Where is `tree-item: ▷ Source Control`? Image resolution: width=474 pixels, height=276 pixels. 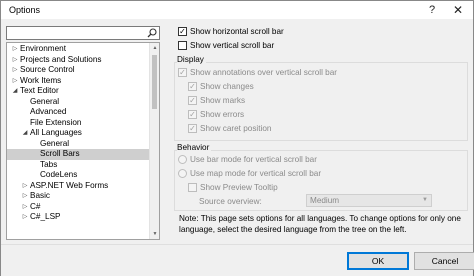
tree-item: ▷ Source Control is located at coordinates (78, 70).